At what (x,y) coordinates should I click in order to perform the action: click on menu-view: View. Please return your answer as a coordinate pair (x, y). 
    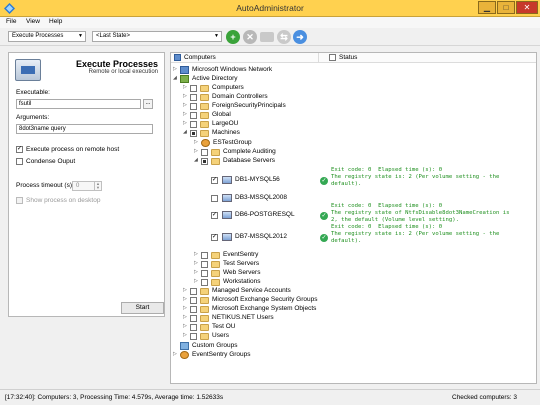
    Looking at the image, I should click on (33, 21).